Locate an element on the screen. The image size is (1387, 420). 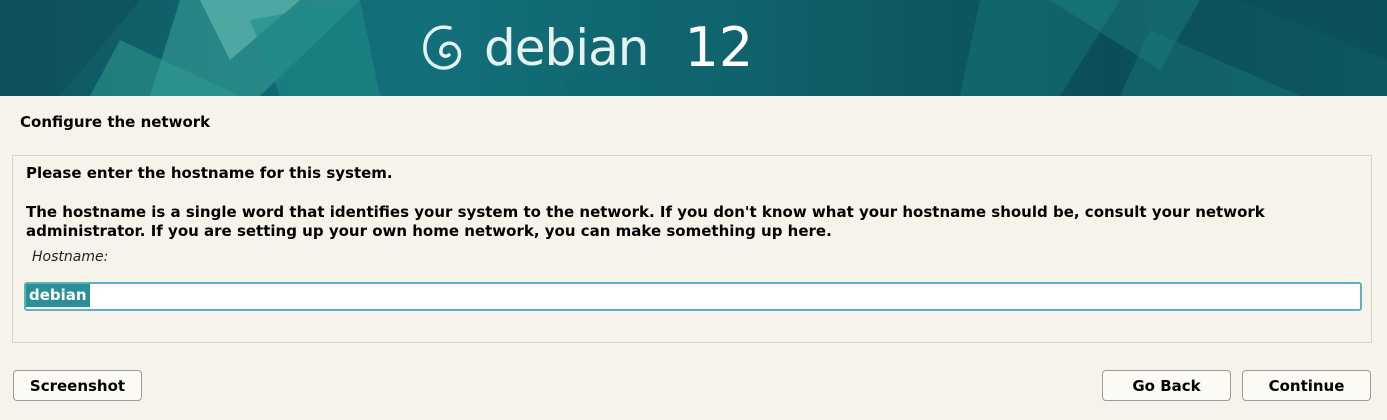
brand-version: 12 is located at coordinates (719, 47).